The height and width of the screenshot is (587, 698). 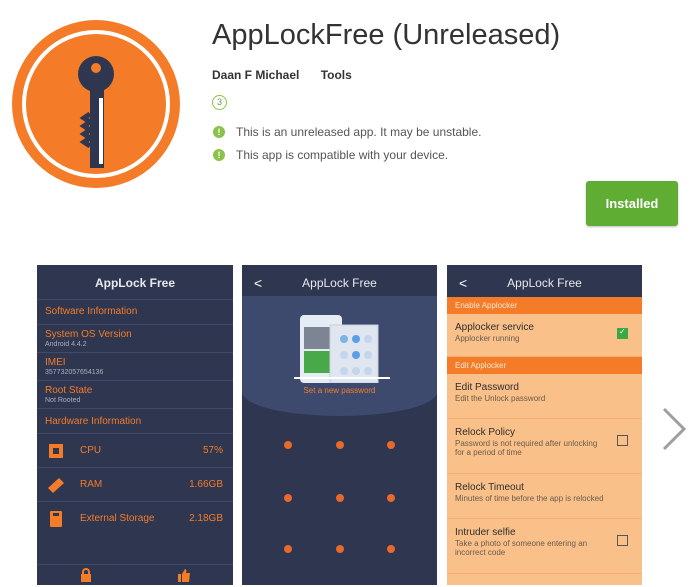 I want to click on relock-policy-checkbox, so click(x=622, y=440).